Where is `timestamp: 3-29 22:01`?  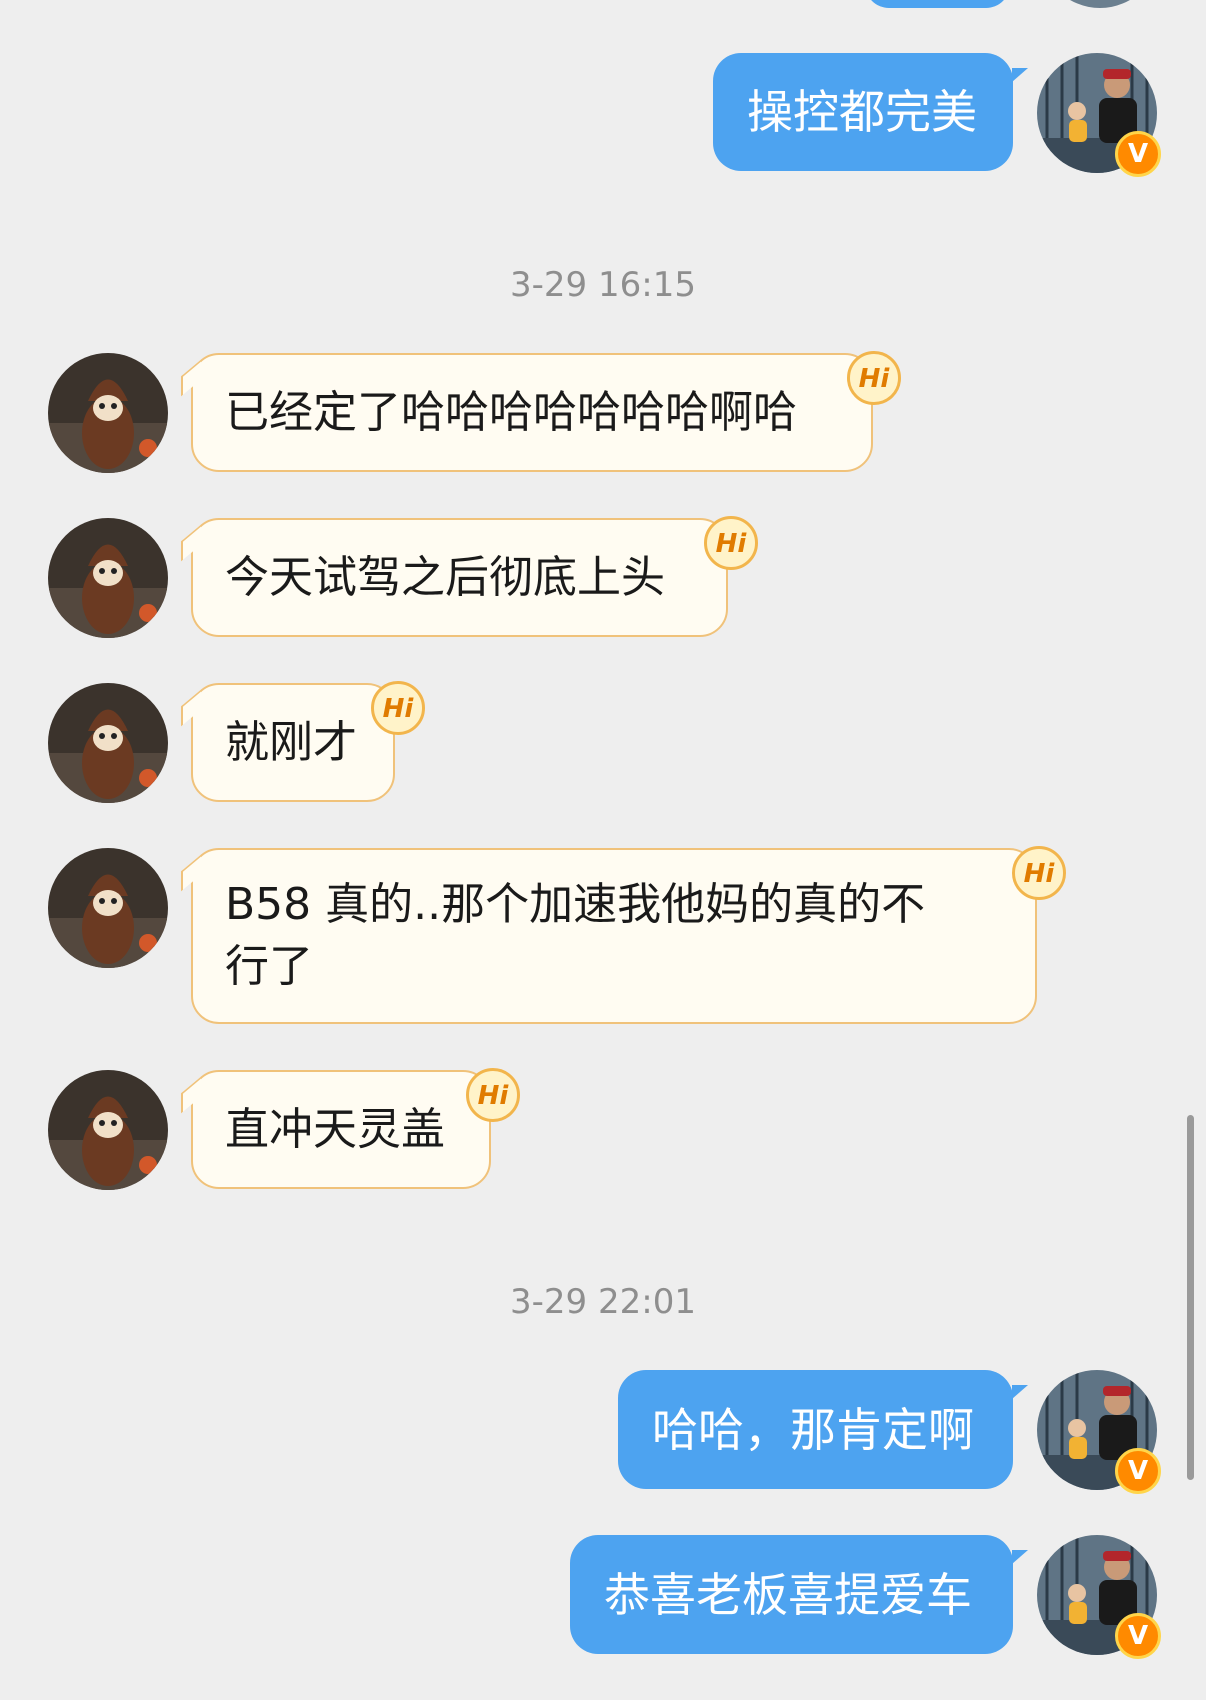
timestamp: 3-29 22:01 is located at coordinates (603, 1302).